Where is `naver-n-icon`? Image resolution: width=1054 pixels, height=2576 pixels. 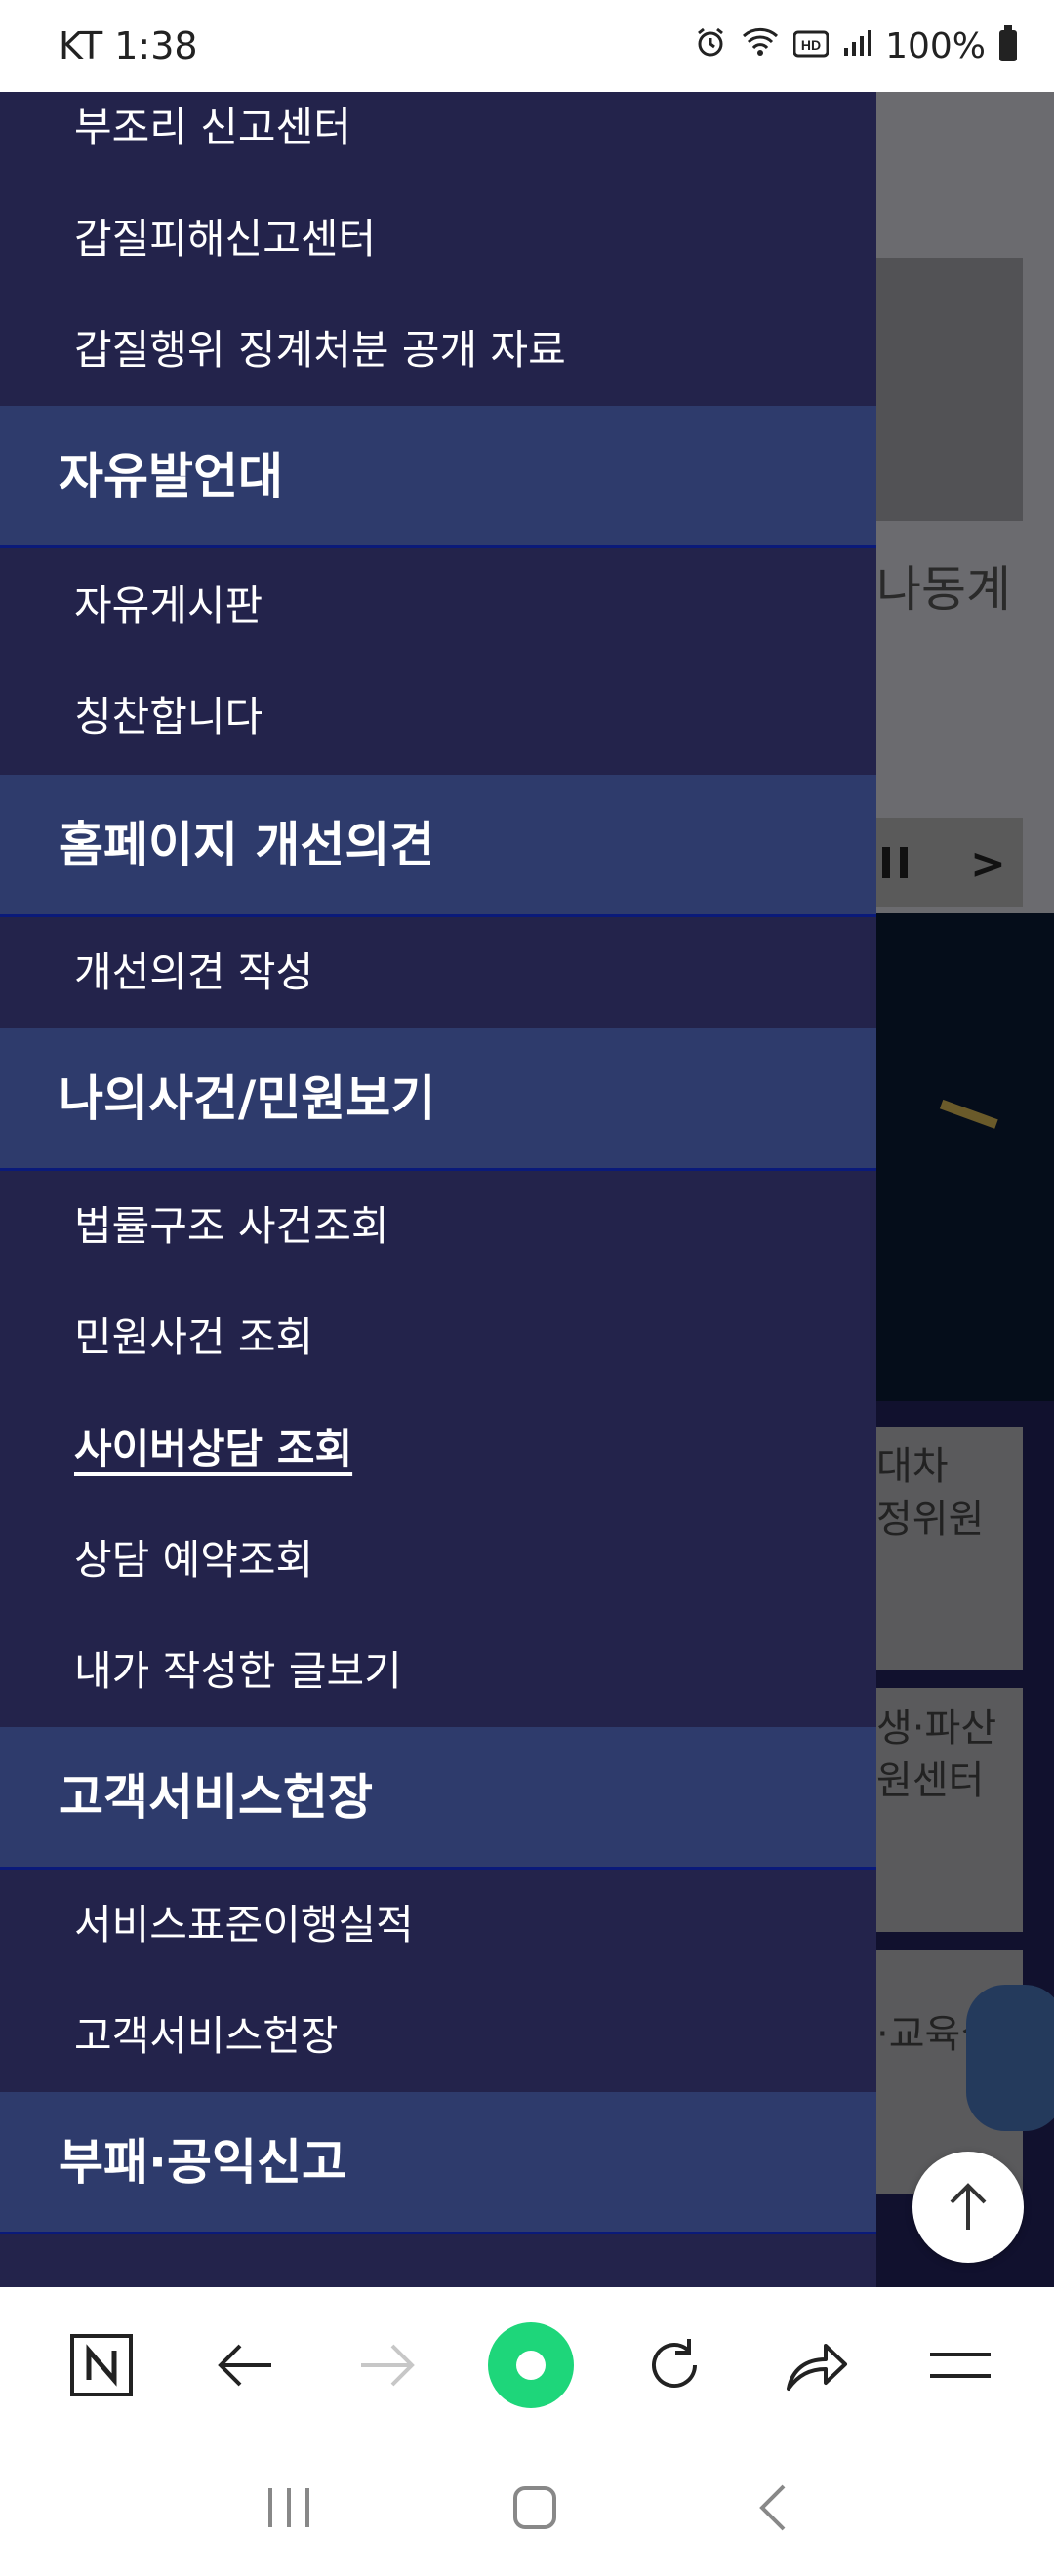
naver-n-icon is located at coordinates (101, 2365).